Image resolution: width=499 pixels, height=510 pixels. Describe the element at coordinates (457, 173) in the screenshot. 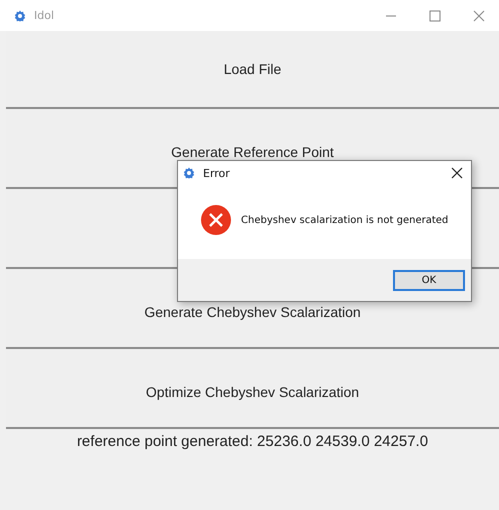

I see `close-icon` at that location.